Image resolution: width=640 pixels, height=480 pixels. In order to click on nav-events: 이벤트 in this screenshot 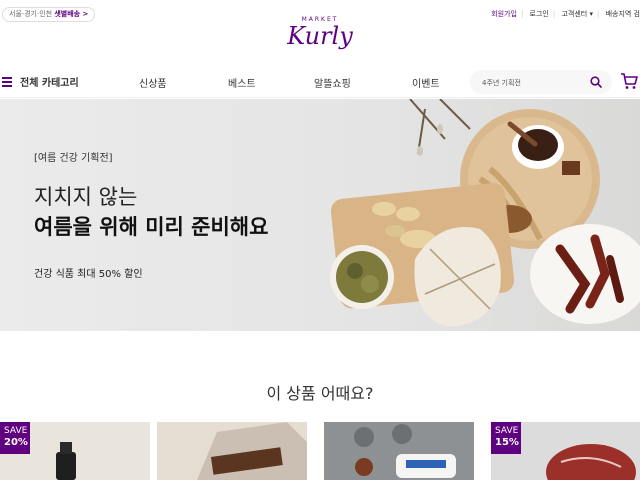, I will do `click(426, 82)`.